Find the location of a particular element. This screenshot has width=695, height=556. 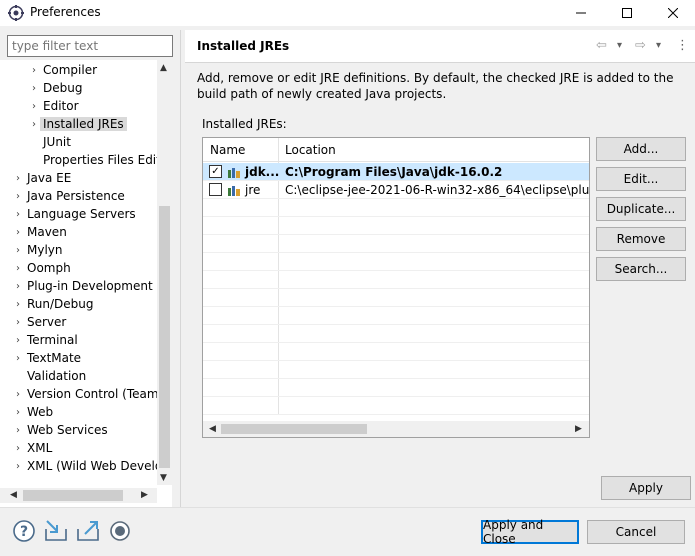

filter-input is located at coordinates (90, 46).